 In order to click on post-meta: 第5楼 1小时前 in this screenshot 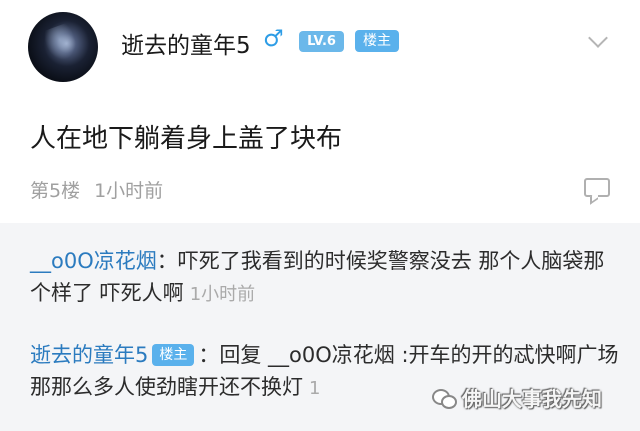, I will do `click(96, 189)`.